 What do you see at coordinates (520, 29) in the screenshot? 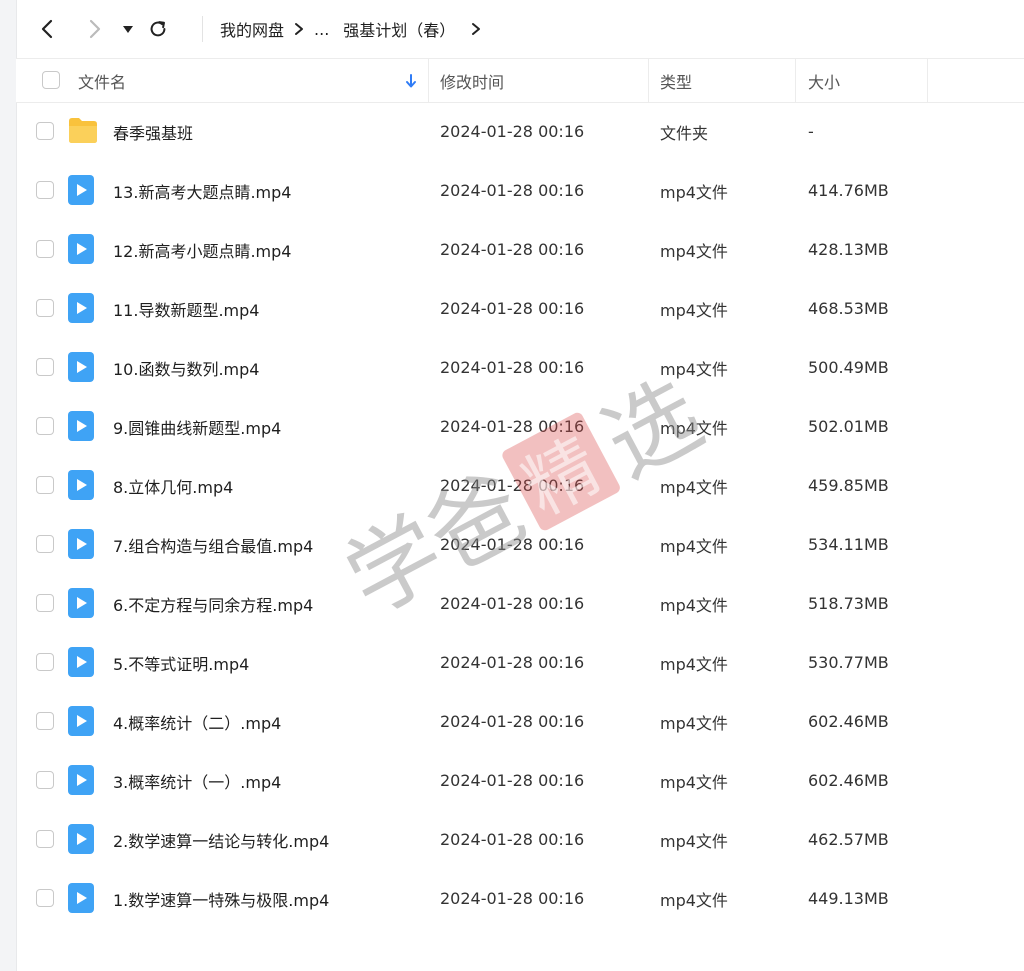
I see `toolbar: 我的网盘 ... 强基计划（春）` at bounding box center [520, 29].